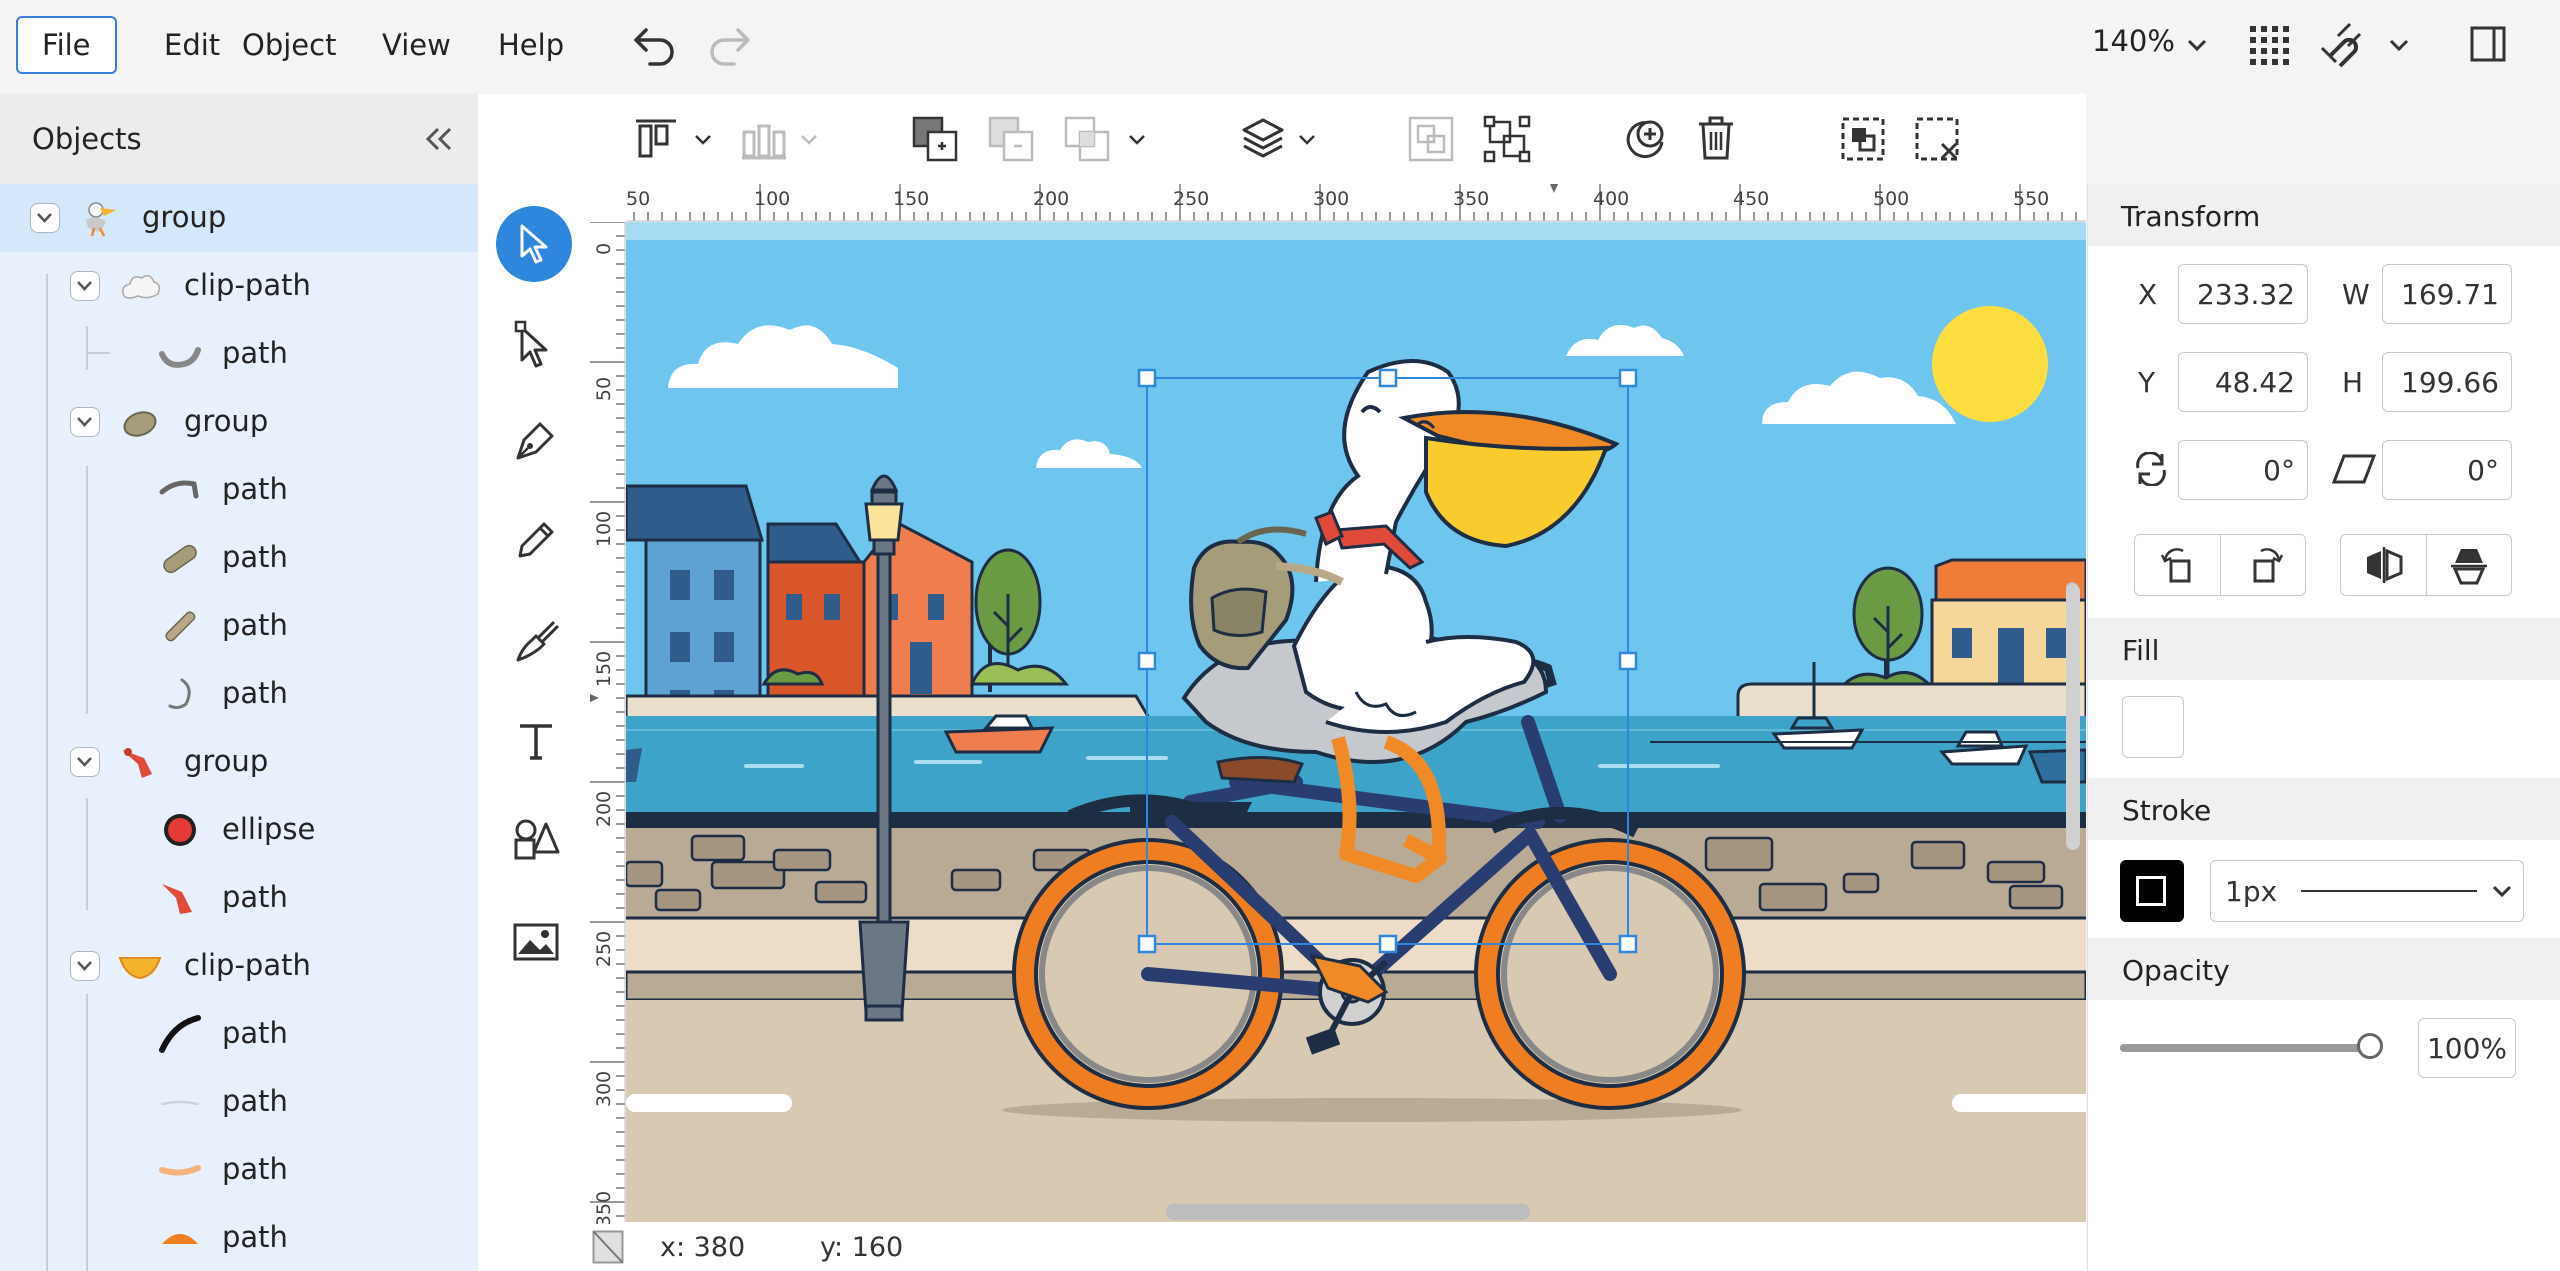 The height and width of the screenshot is (1271, 2560). What do you see at coordinates (1716, 138) in the screenshot?
I see `delete-icon` at bounding box center [1716, 138].